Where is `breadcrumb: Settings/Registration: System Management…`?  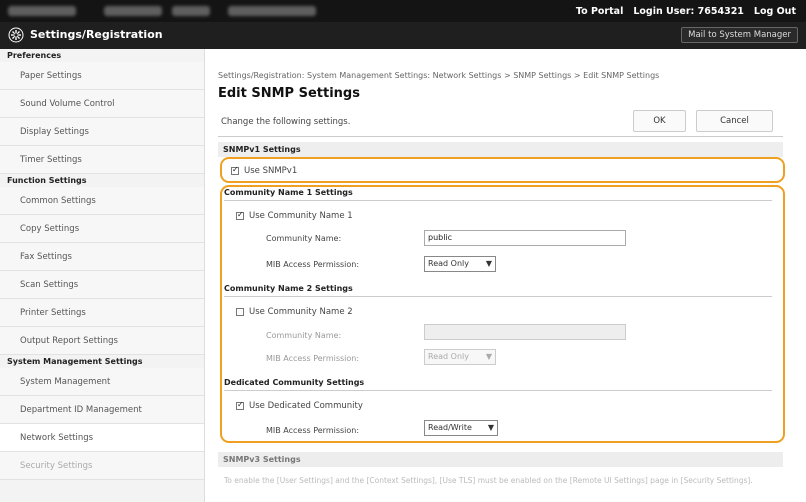
breadcrumb: Settings/Registration: System Management… is located at coordinates (439, 75).